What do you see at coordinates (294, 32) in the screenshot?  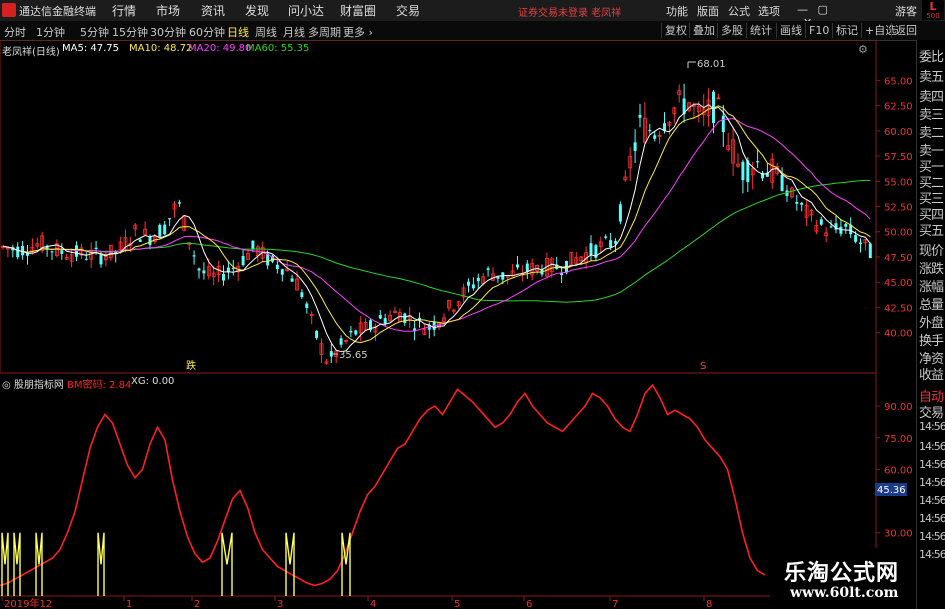 I see `tab-monthly: 月线` at bounding box center [294, 32].